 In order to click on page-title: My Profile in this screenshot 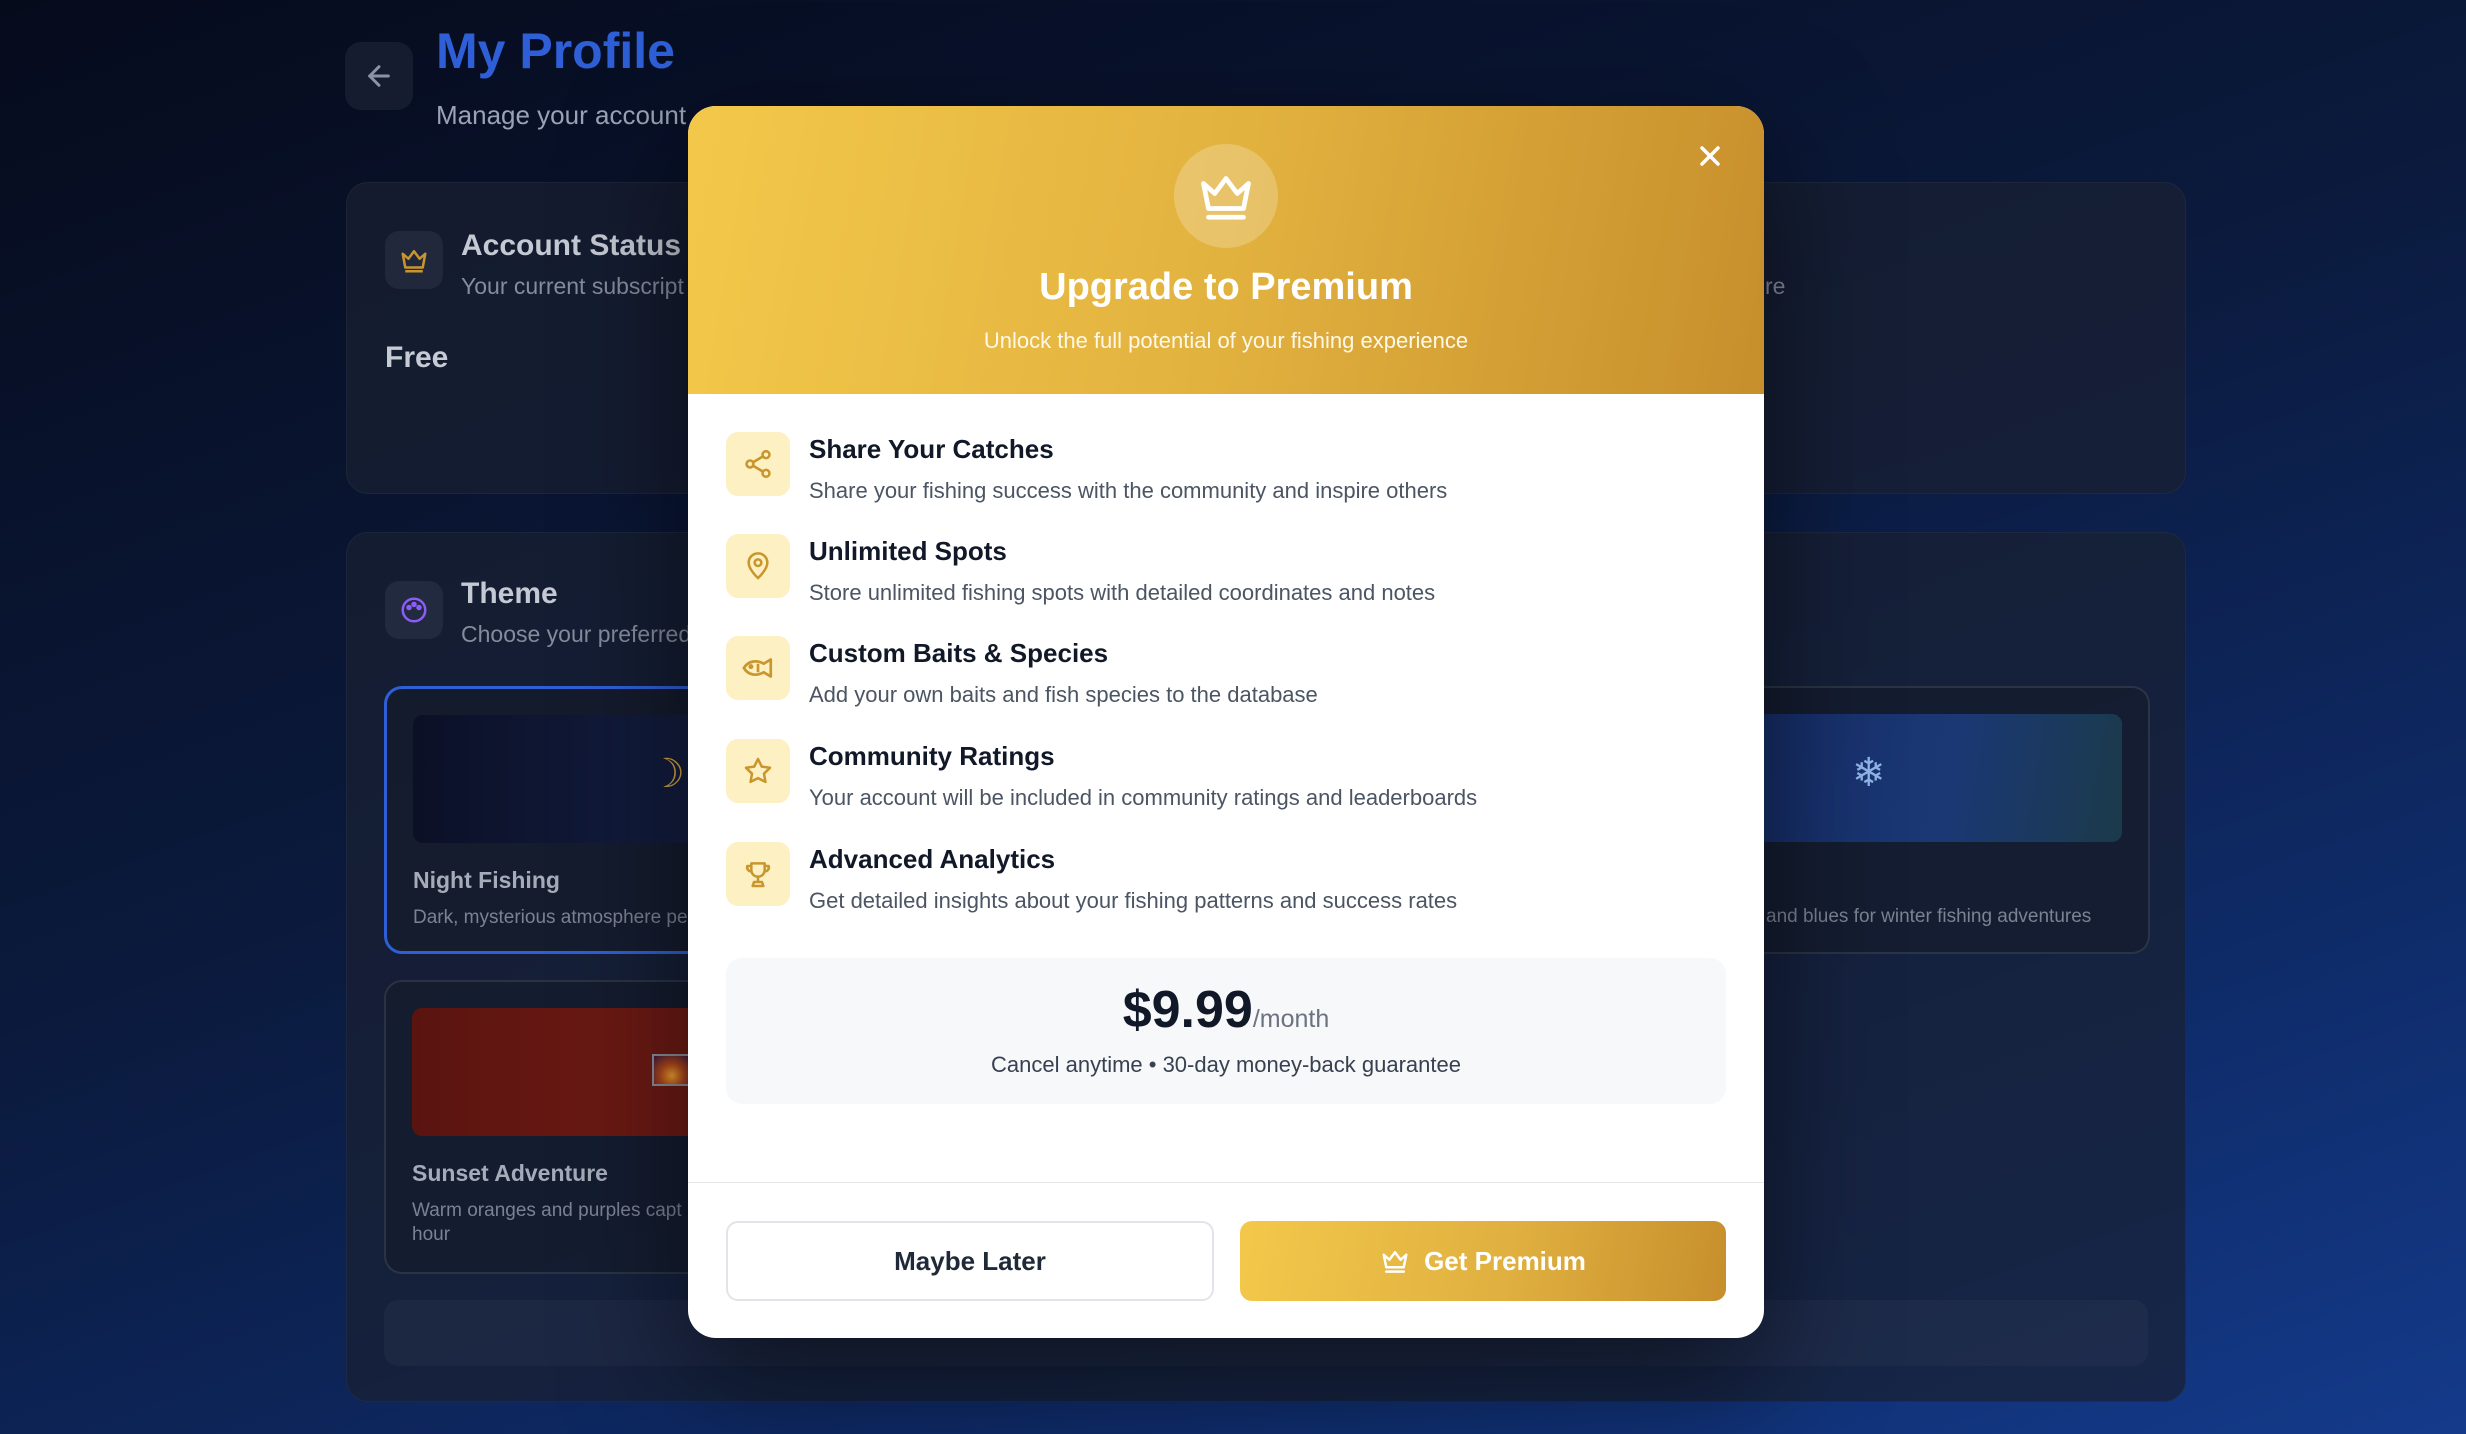, I will do `click(555, 51)`.